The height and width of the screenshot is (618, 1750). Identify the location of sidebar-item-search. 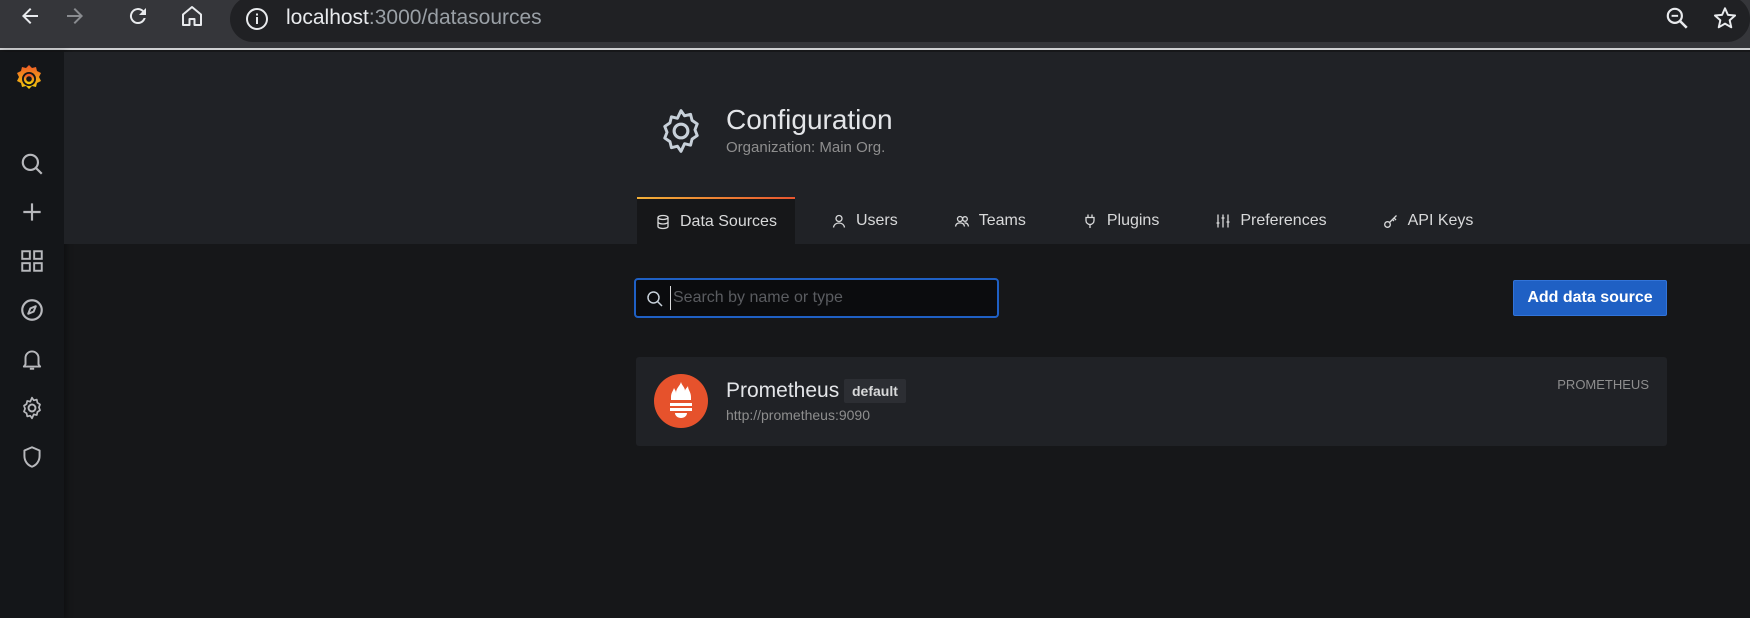
(32, 164).